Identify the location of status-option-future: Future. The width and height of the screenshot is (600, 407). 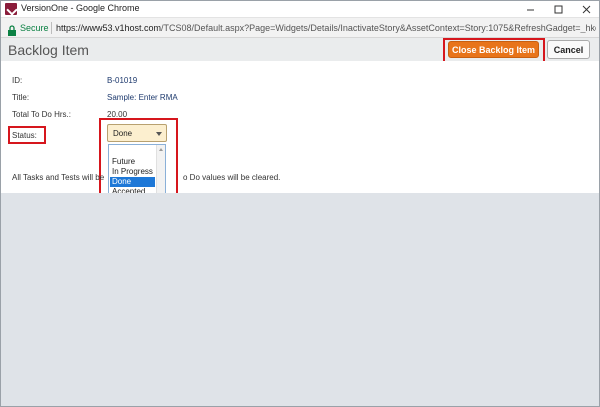
(132, 162).